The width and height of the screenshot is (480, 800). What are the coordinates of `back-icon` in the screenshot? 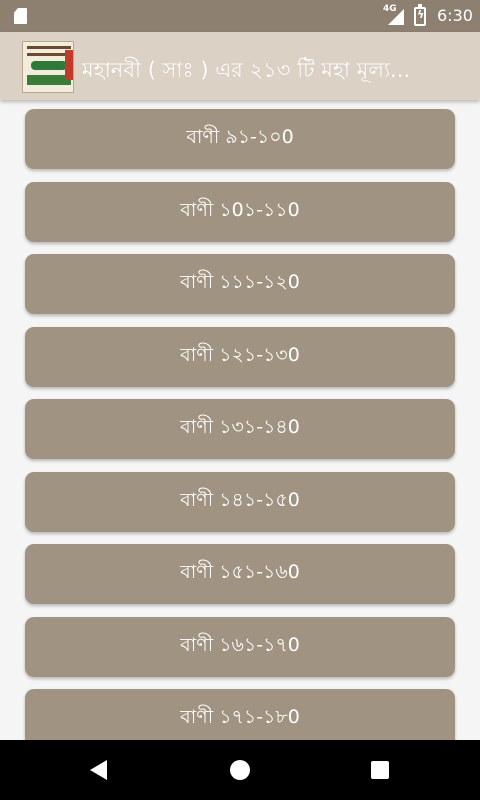 It's located at (98, 770).